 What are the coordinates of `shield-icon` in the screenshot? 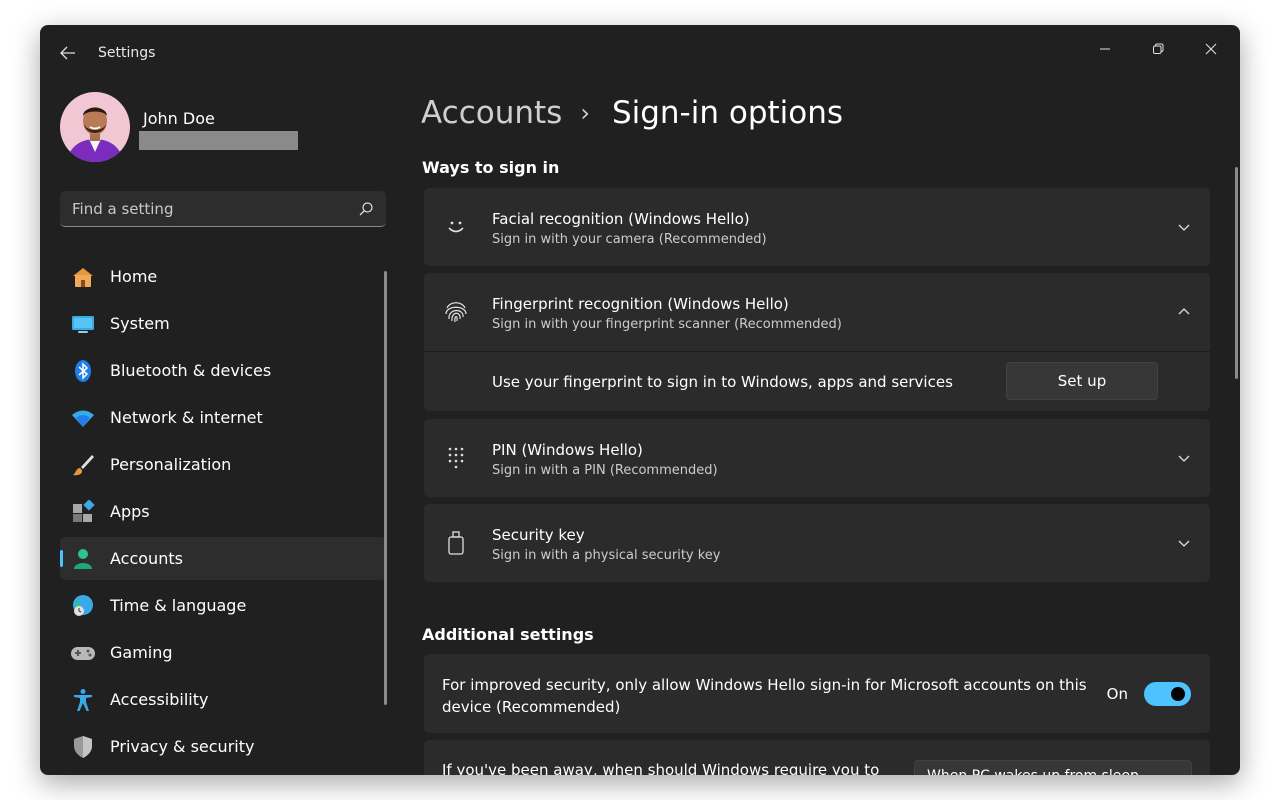 It's located at (83, 747).